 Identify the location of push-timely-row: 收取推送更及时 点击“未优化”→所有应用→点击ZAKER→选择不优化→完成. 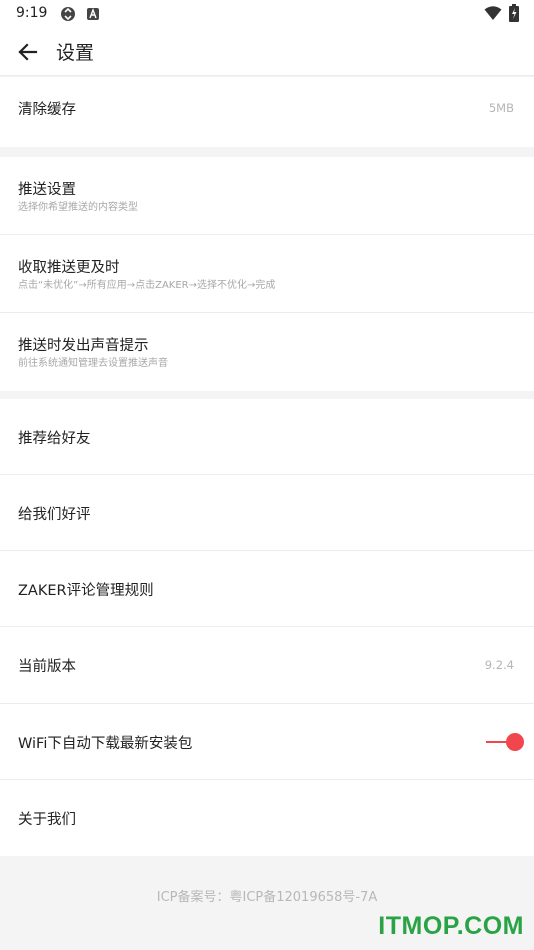
(267, 274).